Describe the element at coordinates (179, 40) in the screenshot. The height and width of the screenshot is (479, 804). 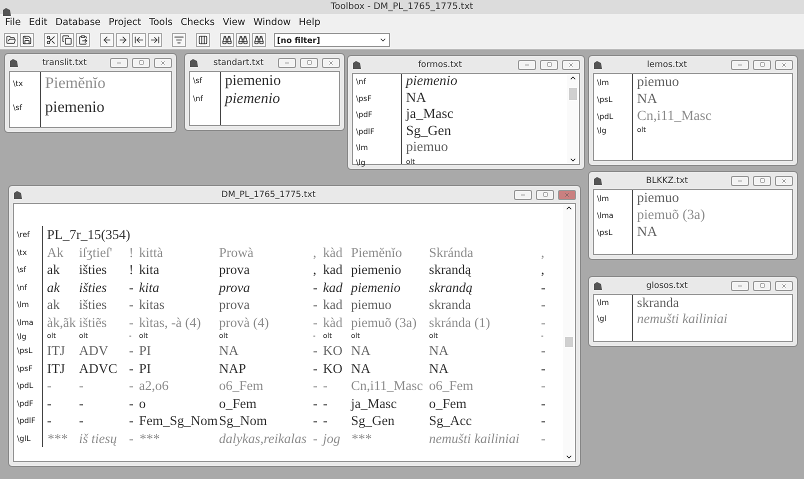
I see `filter-button` at that location.